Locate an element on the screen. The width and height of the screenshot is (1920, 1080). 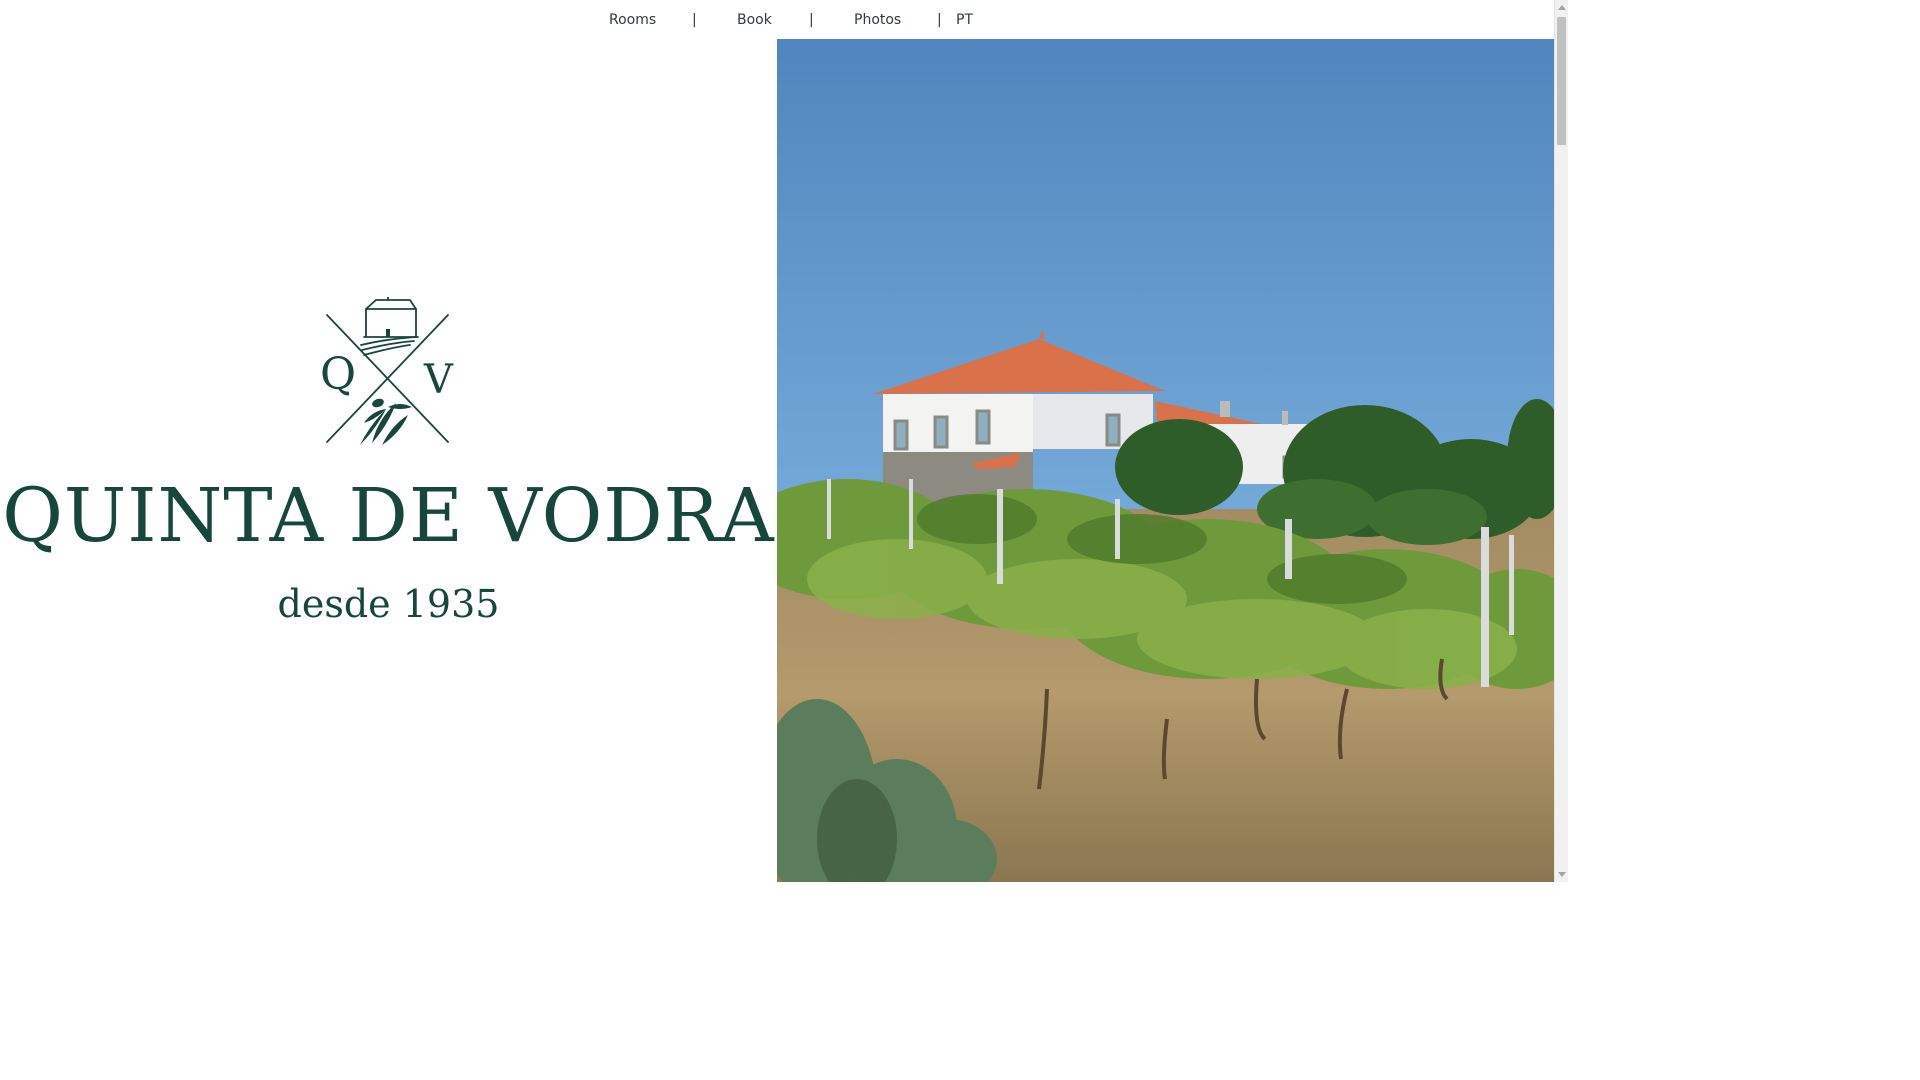
nav-language-pt-link: PT is located at coordinates (964, 20).